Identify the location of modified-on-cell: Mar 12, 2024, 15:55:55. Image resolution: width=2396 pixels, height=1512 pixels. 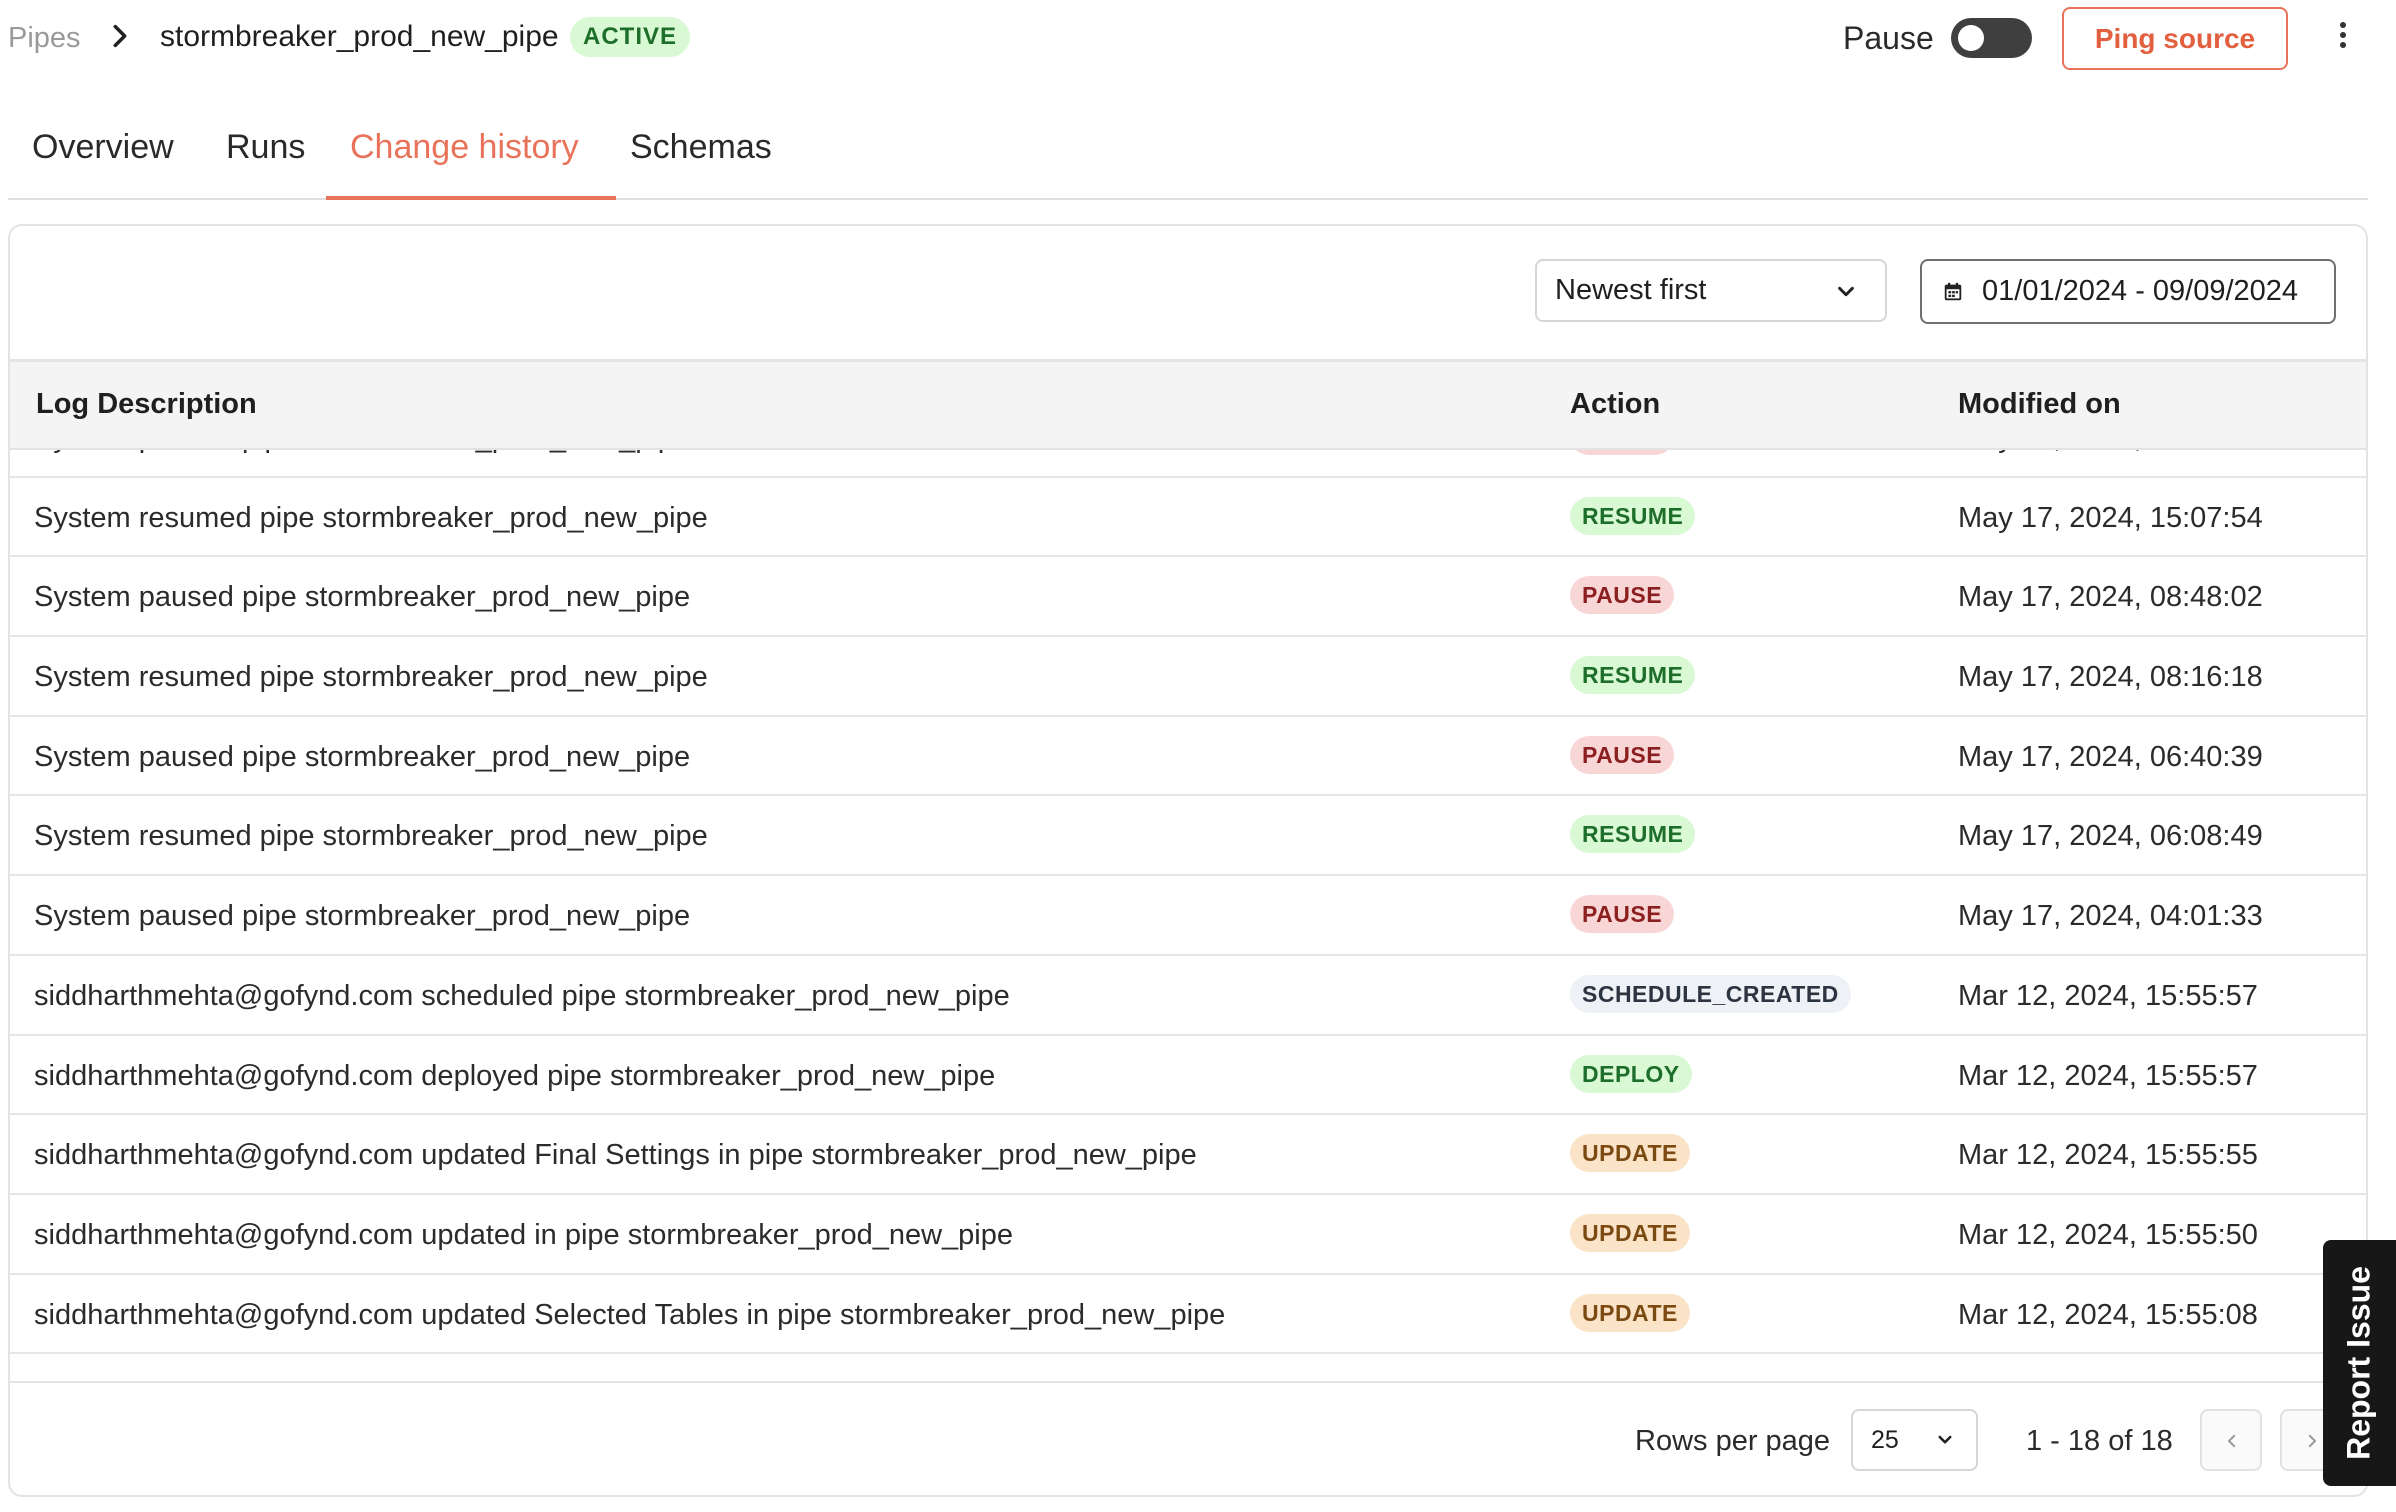
(2108, 1155).